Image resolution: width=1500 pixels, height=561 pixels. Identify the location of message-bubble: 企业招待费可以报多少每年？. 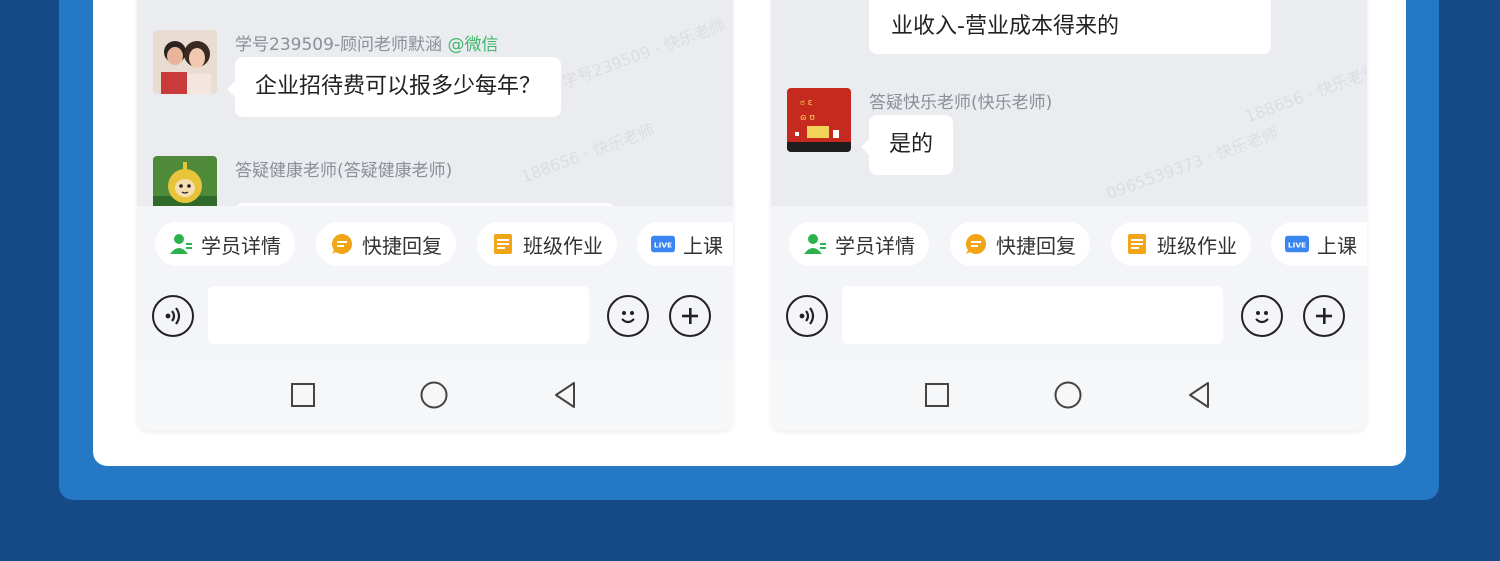
(394, 87).